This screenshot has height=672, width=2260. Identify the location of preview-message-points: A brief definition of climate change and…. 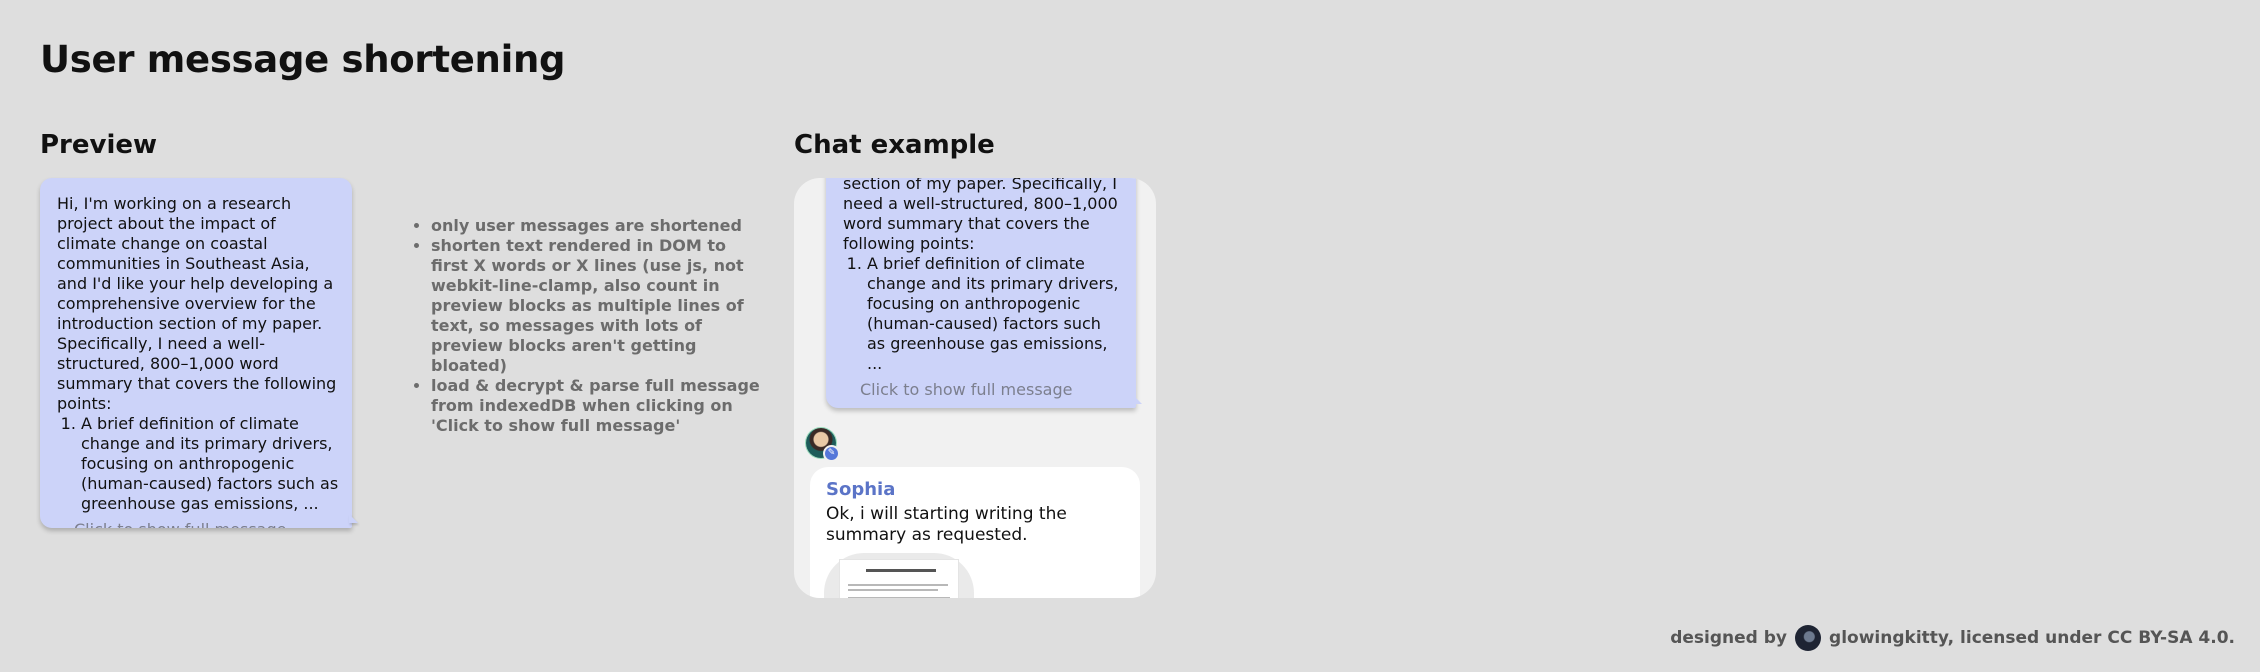
(198, 464).